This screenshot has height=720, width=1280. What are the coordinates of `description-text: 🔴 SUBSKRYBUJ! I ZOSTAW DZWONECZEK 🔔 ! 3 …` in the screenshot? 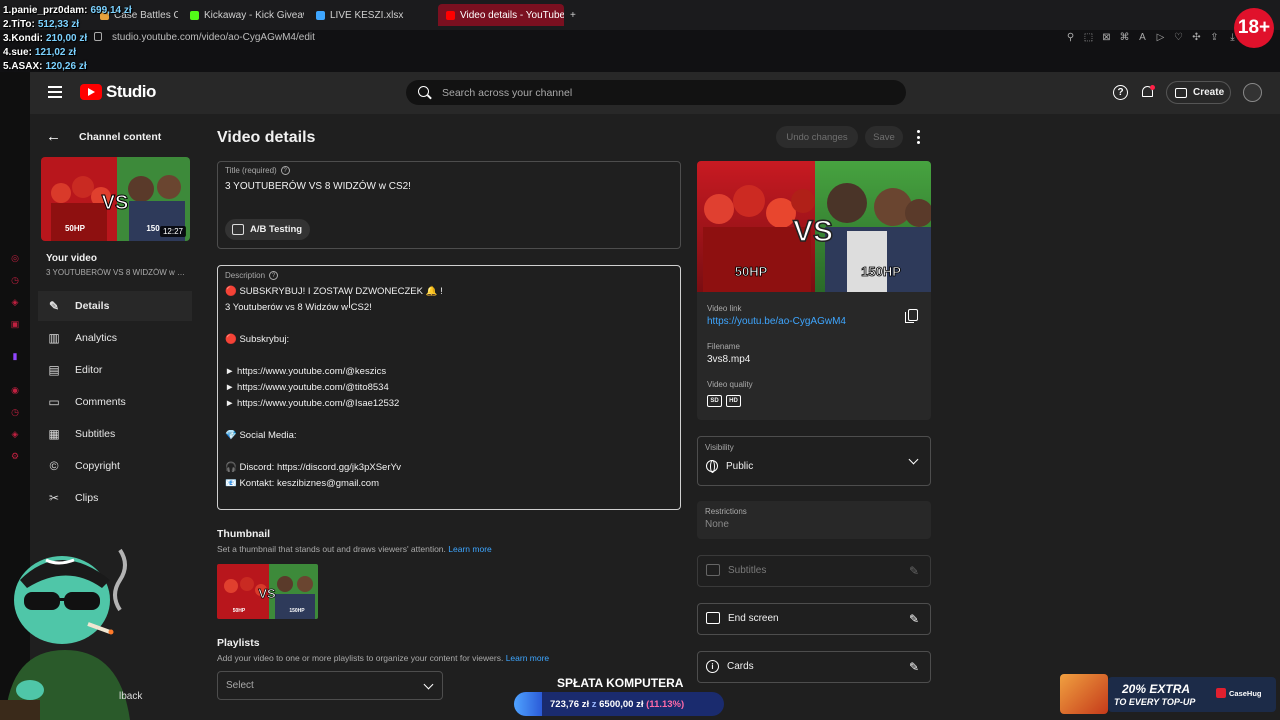 It's located at (334, 388).